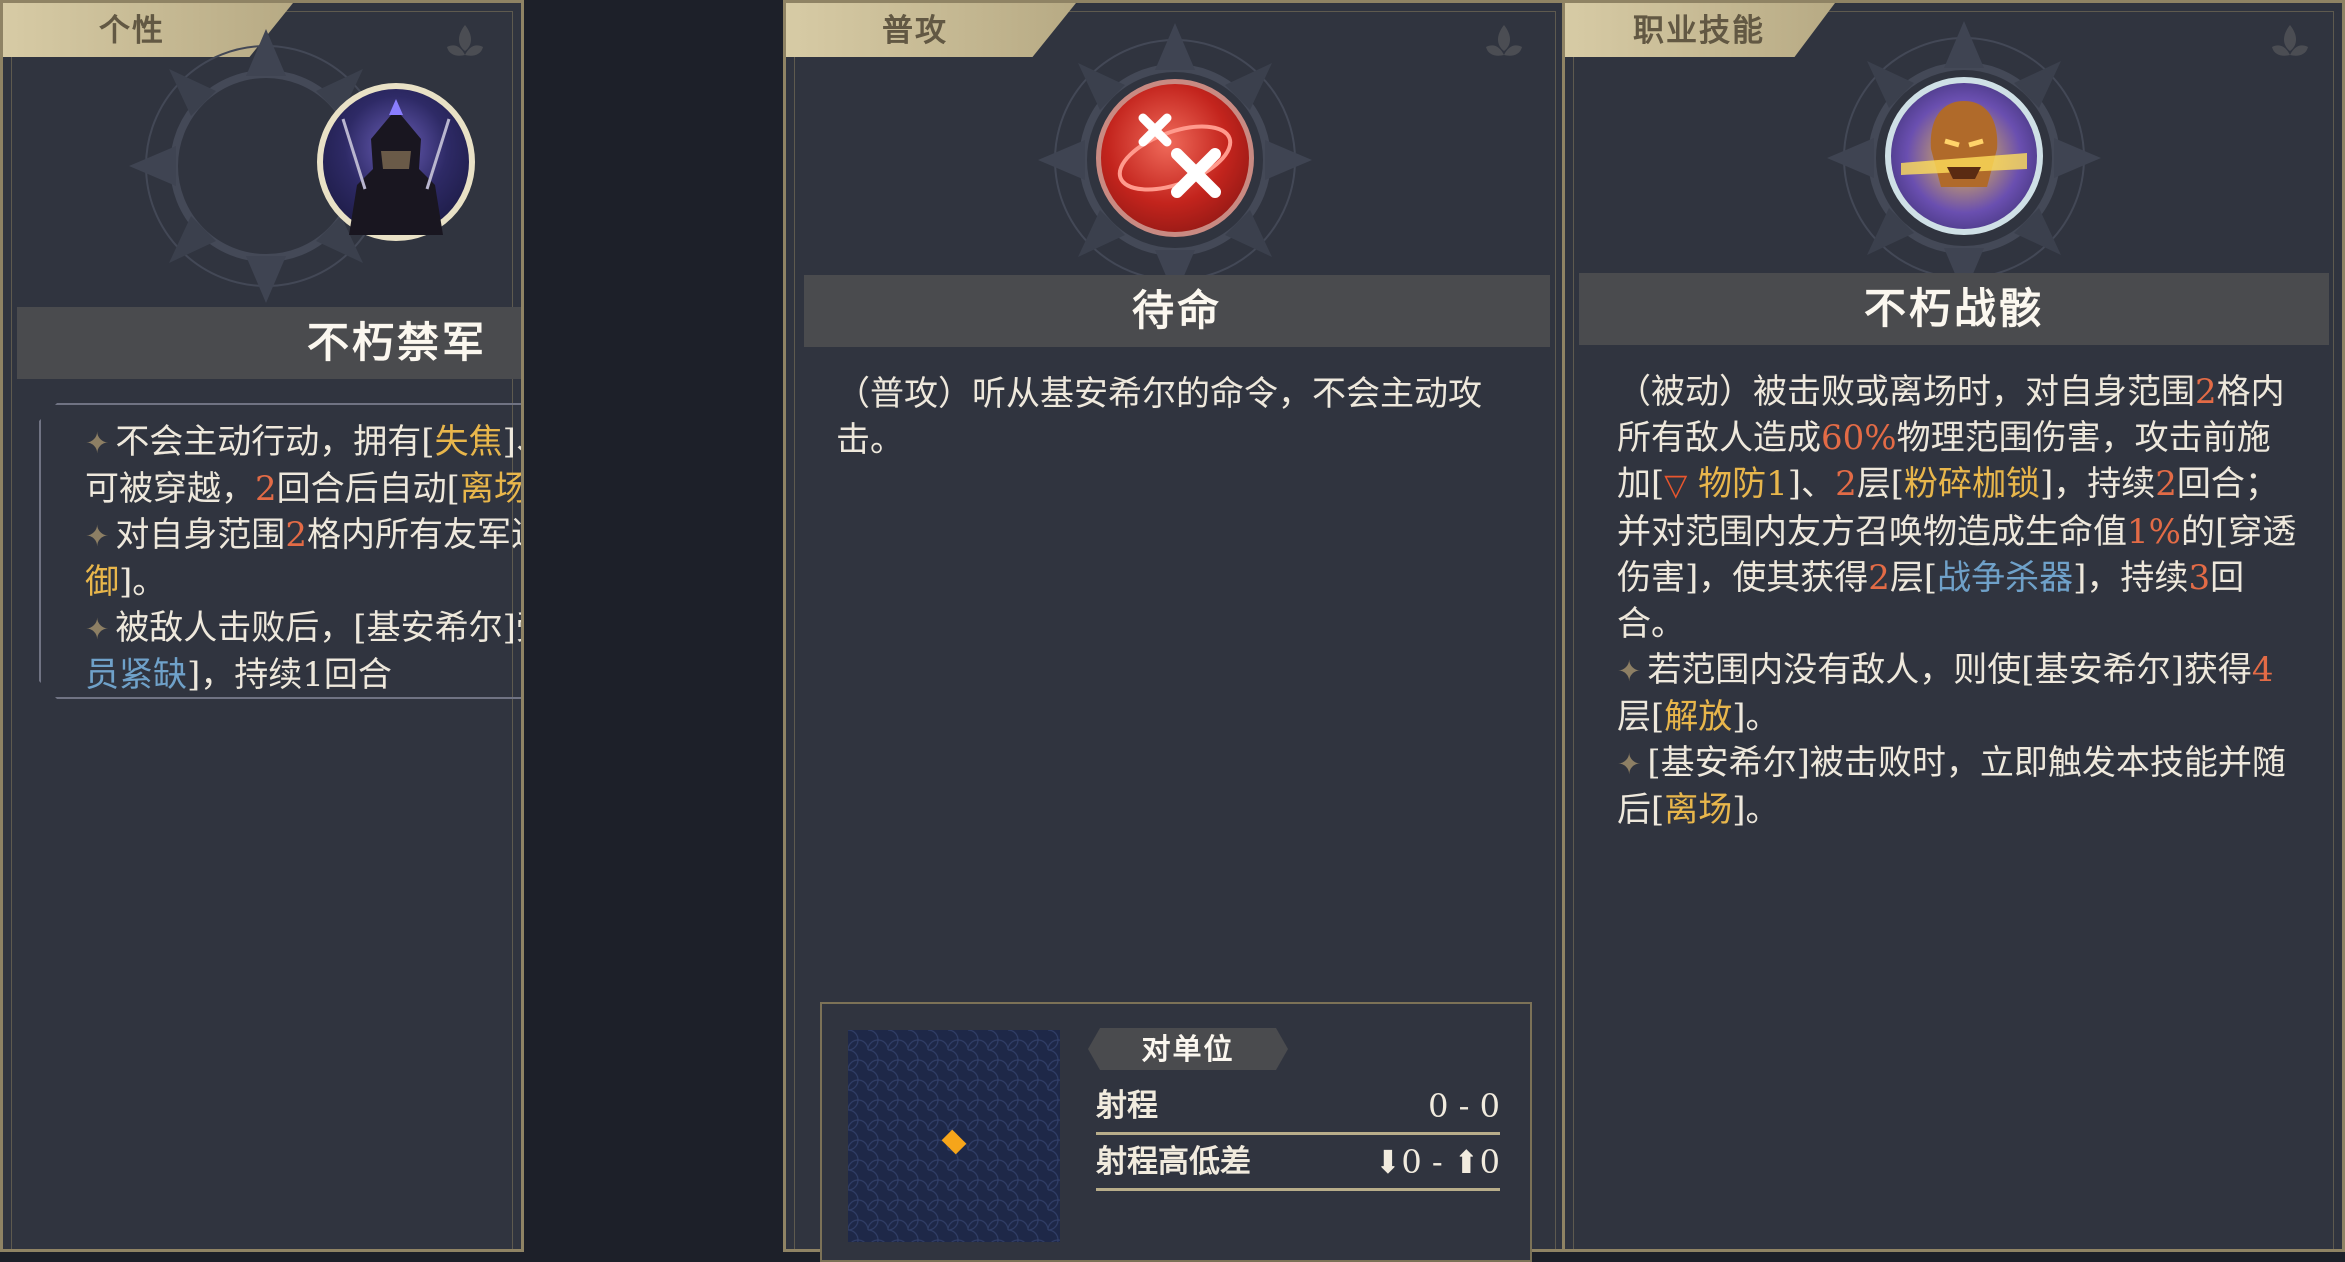  What do you see at coordinates (1437, 1162) in the screenshot?
I see `height-diff-value: ⬇0 - ⬆0` at bounding box center [1437, 1162].